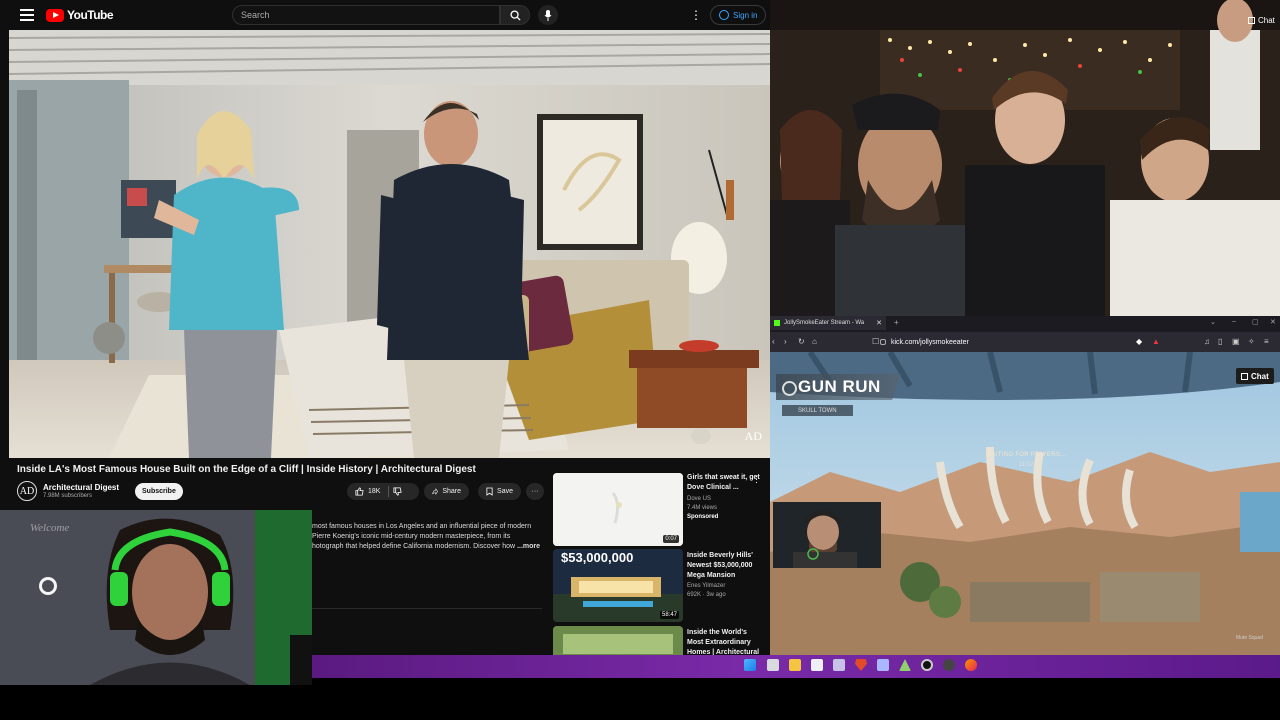  What do you see at coordinates (883, 342) in the screenshot?
I see `site-info-icon` at bounding box center [883, 342].